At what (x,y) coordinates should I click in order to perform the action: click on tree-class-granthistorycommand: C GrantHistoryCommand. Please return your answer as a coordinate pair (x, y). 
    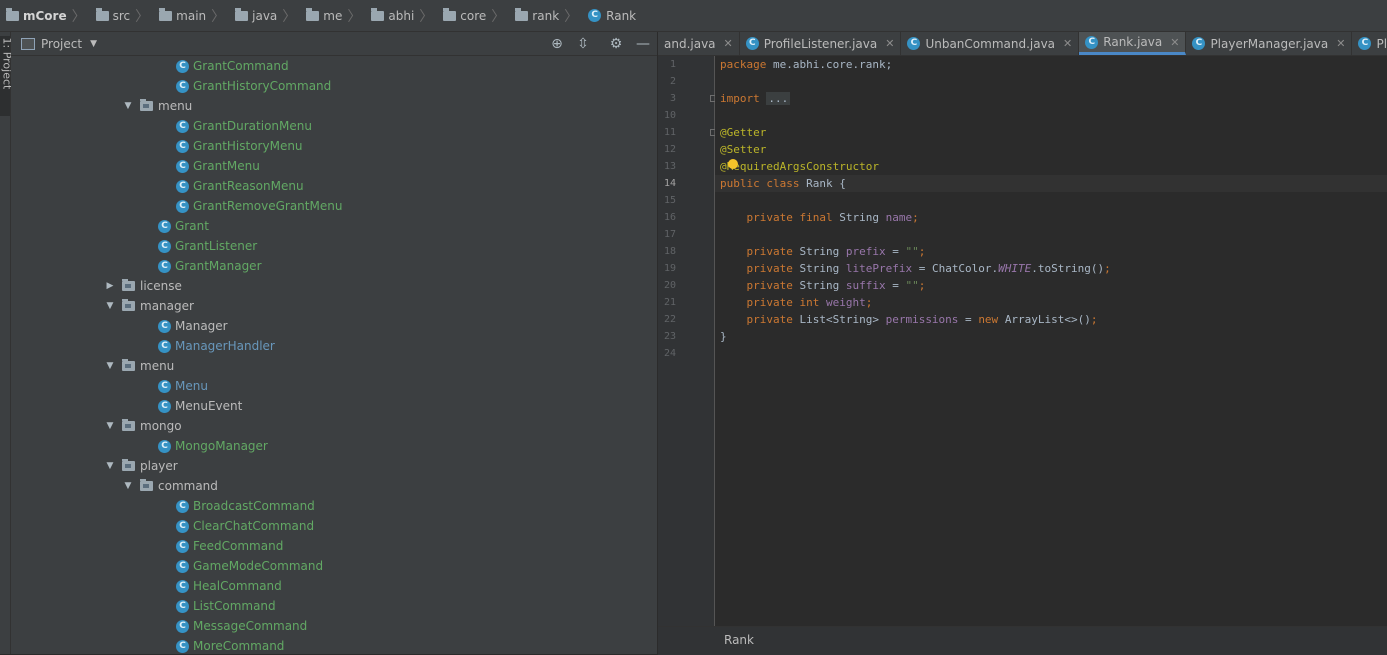
    Looking at the image, I should click on (253, 86).